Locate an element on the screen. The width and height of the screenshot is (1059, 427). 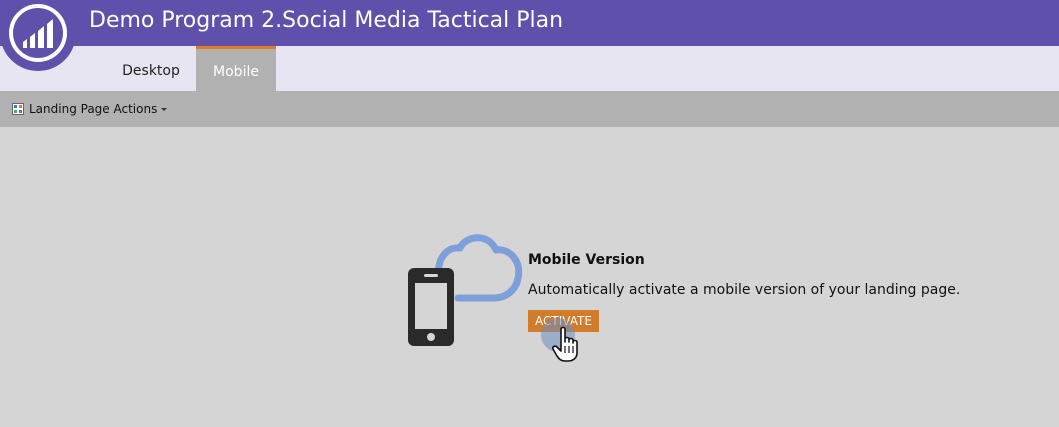
tab-desktop: Desktop is located at coordinates (151, 68).